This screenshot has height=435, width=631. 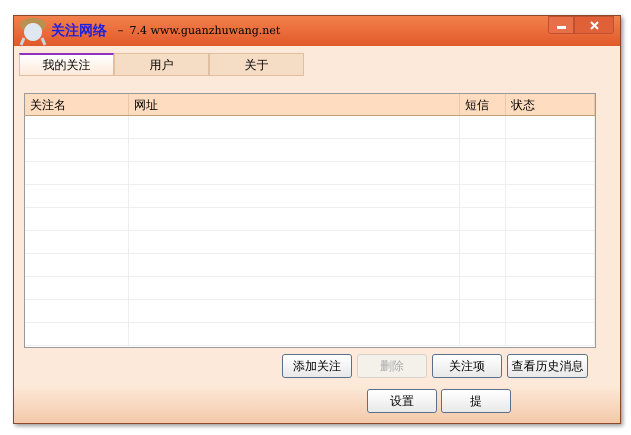 I want to click on column-header: 网址, so click(x=294, y=104).